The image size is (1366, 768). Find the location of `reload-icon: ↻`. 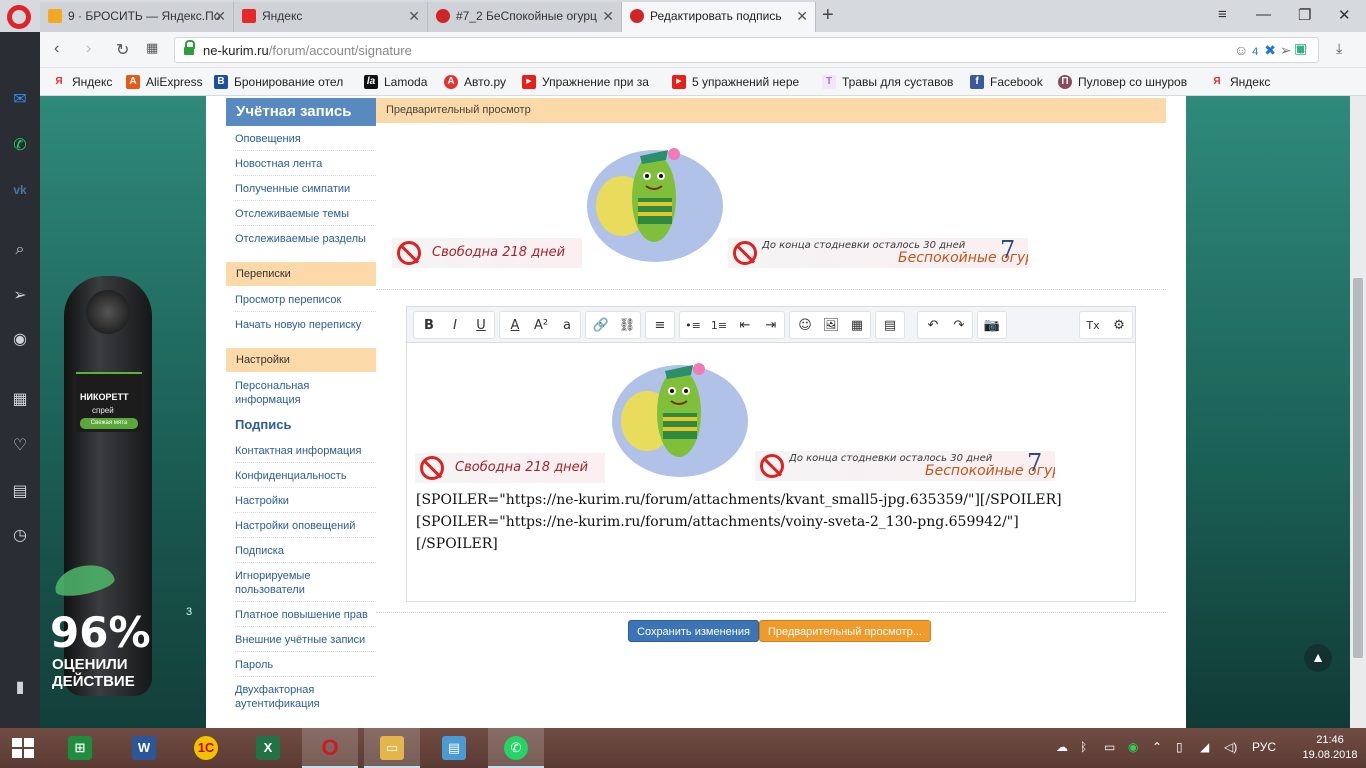

reload-icon: ↻ is located at coordinates (122, 50).